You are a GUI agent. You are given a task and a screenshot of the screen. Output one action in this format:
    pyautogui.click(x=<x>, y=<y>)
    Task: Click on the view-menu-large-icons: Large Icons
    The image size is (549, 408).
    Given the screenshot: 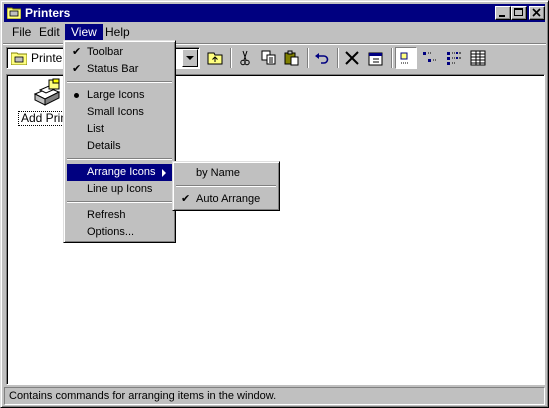 What is the action you would take?
    pyautogui.click(x=119, y=95)
    